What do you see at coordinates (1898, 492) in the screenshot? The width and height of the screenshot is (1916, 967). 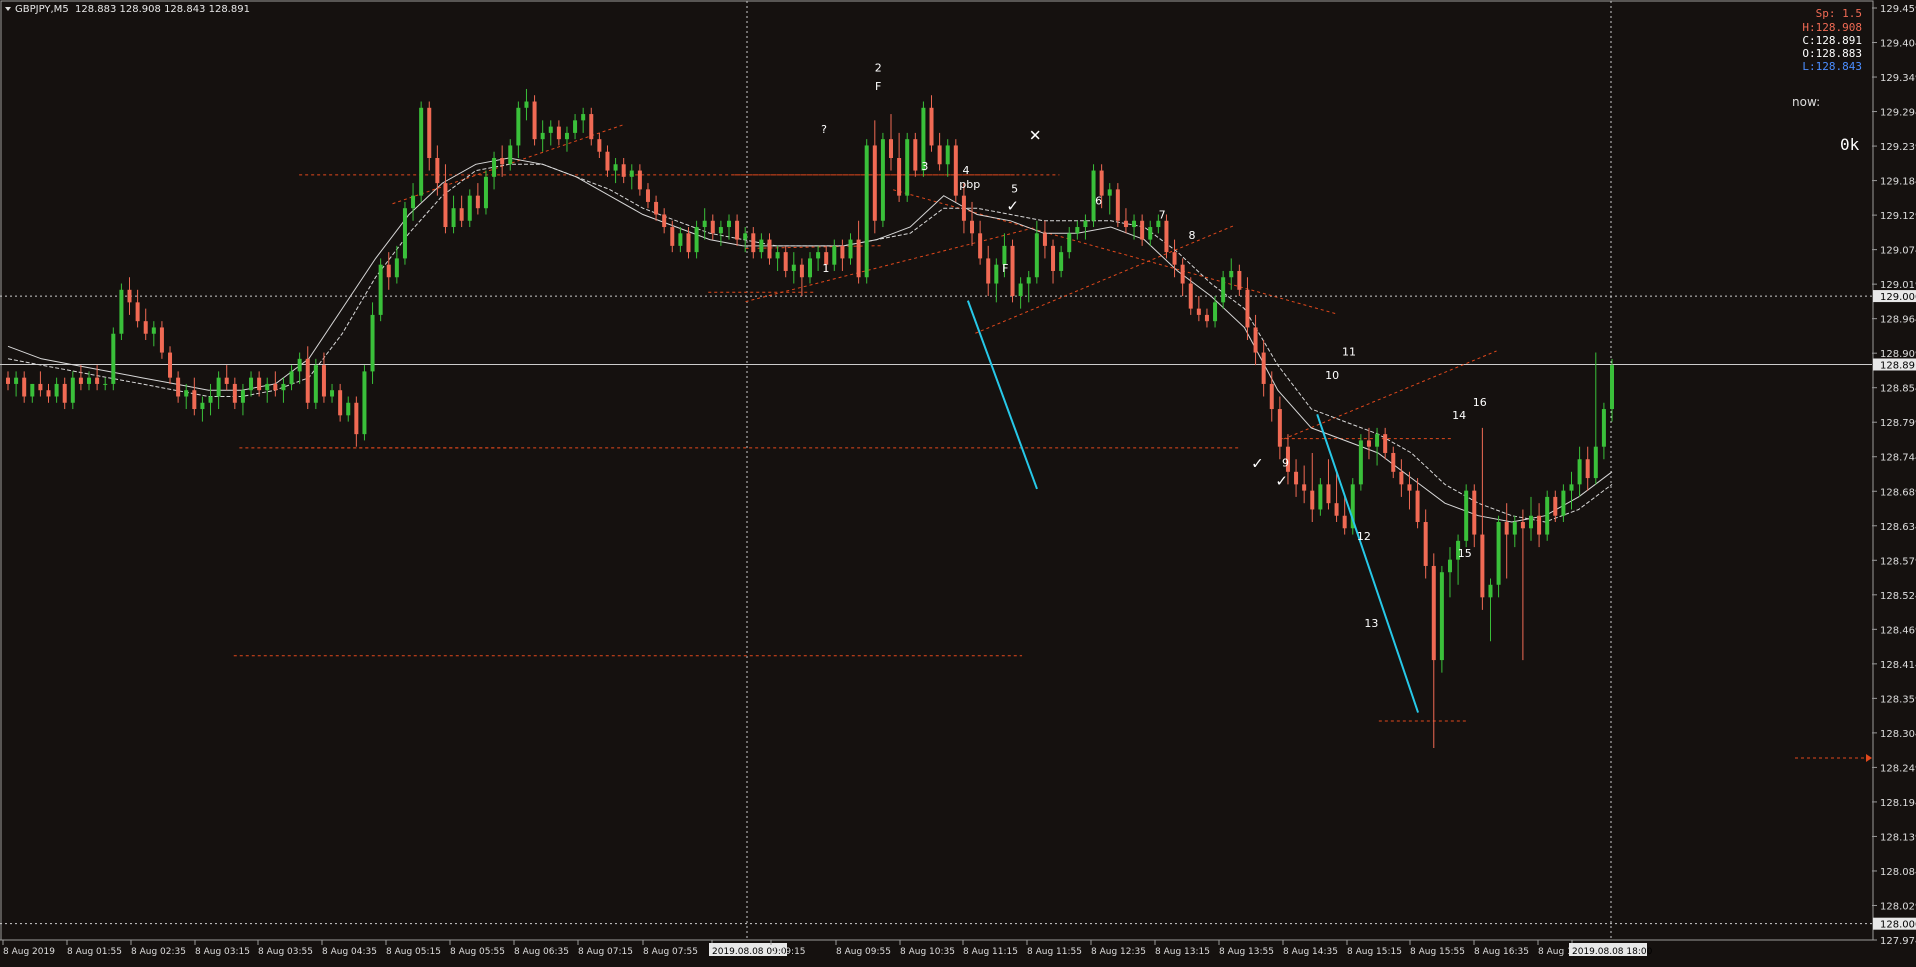 I see `y-tick-label: 128.689` at bounding box center [1898, 492].